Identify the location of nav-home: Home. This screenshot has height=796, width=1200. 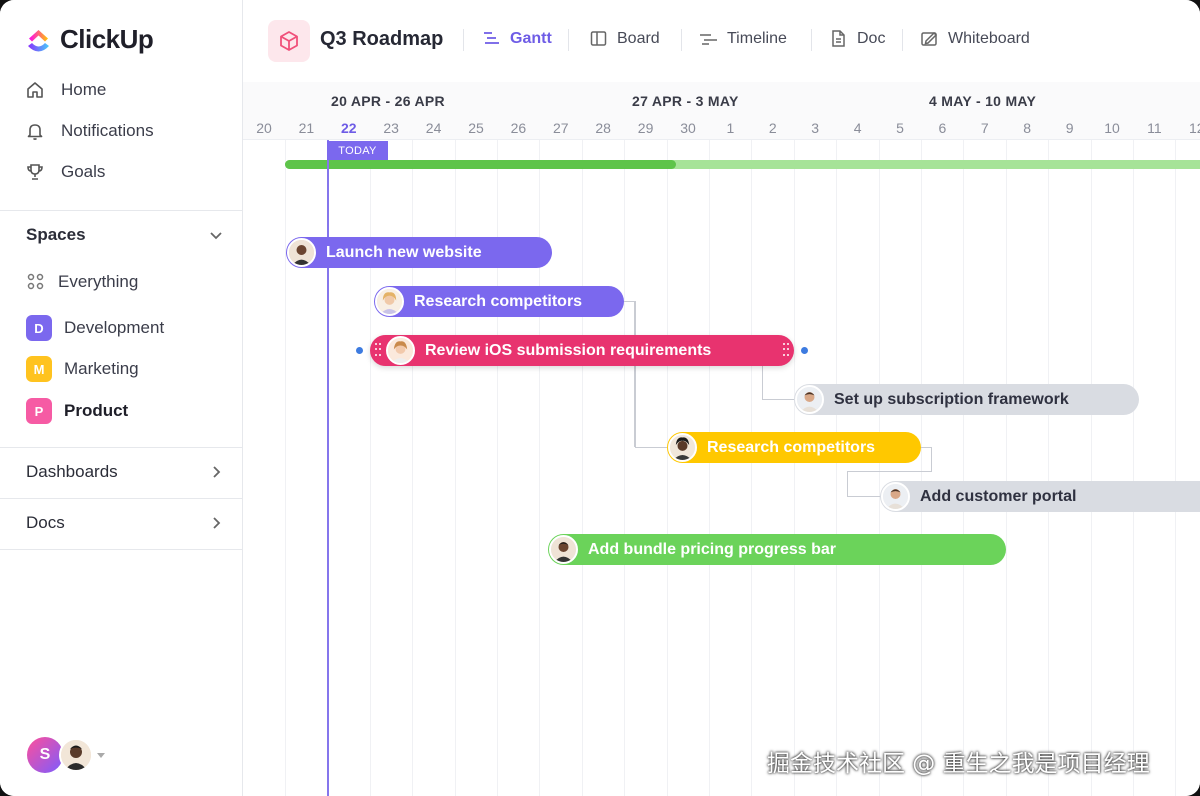
(65, 90).